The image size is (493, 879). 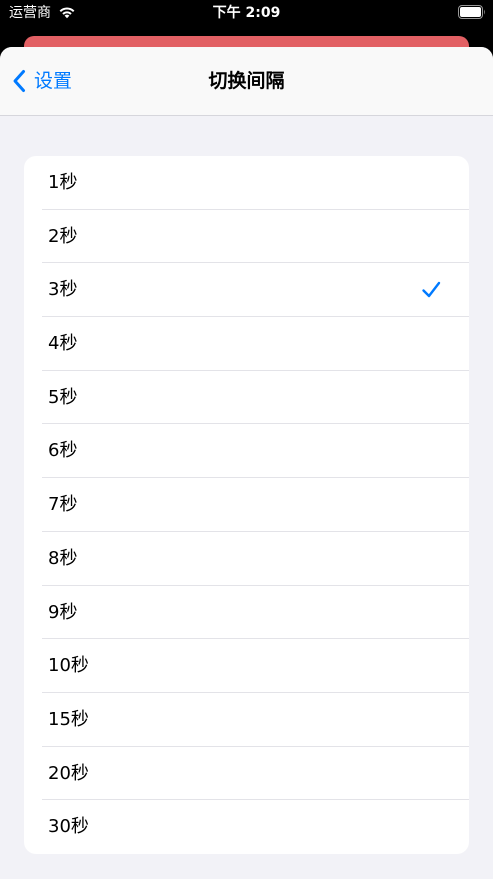 I want to click on option-label: 9秒, so click(x=63, y=612).